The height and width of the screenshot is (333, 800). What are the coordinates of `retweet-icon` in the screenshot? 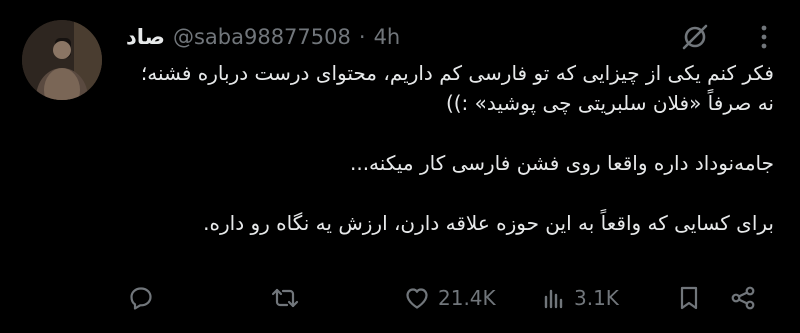 It's located at (285, 298).